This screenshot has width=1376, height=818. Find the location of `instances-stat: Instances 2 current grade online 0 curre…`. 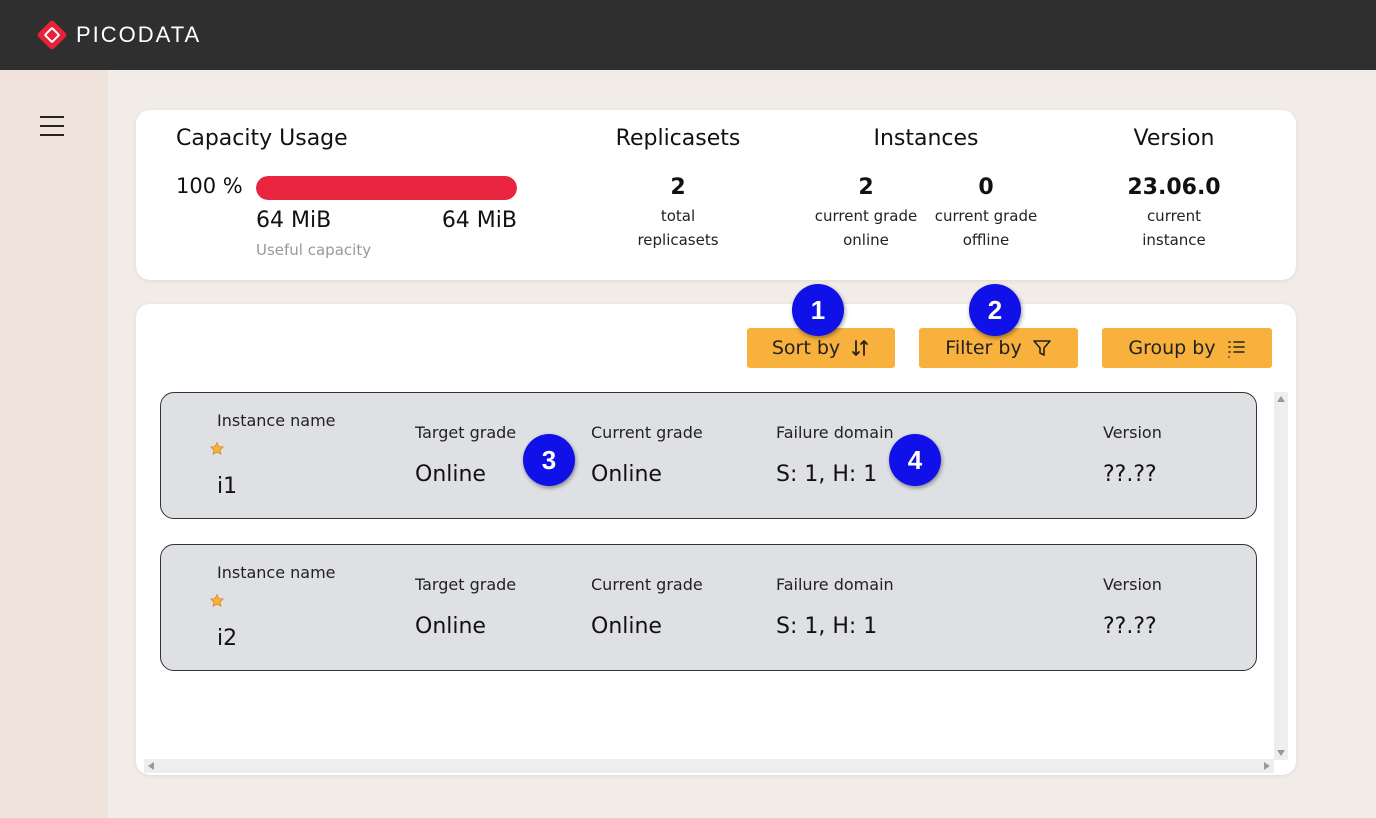

instances-stat: Instances 2 current grade online 0 curre… is located at coordinates (926, 189).